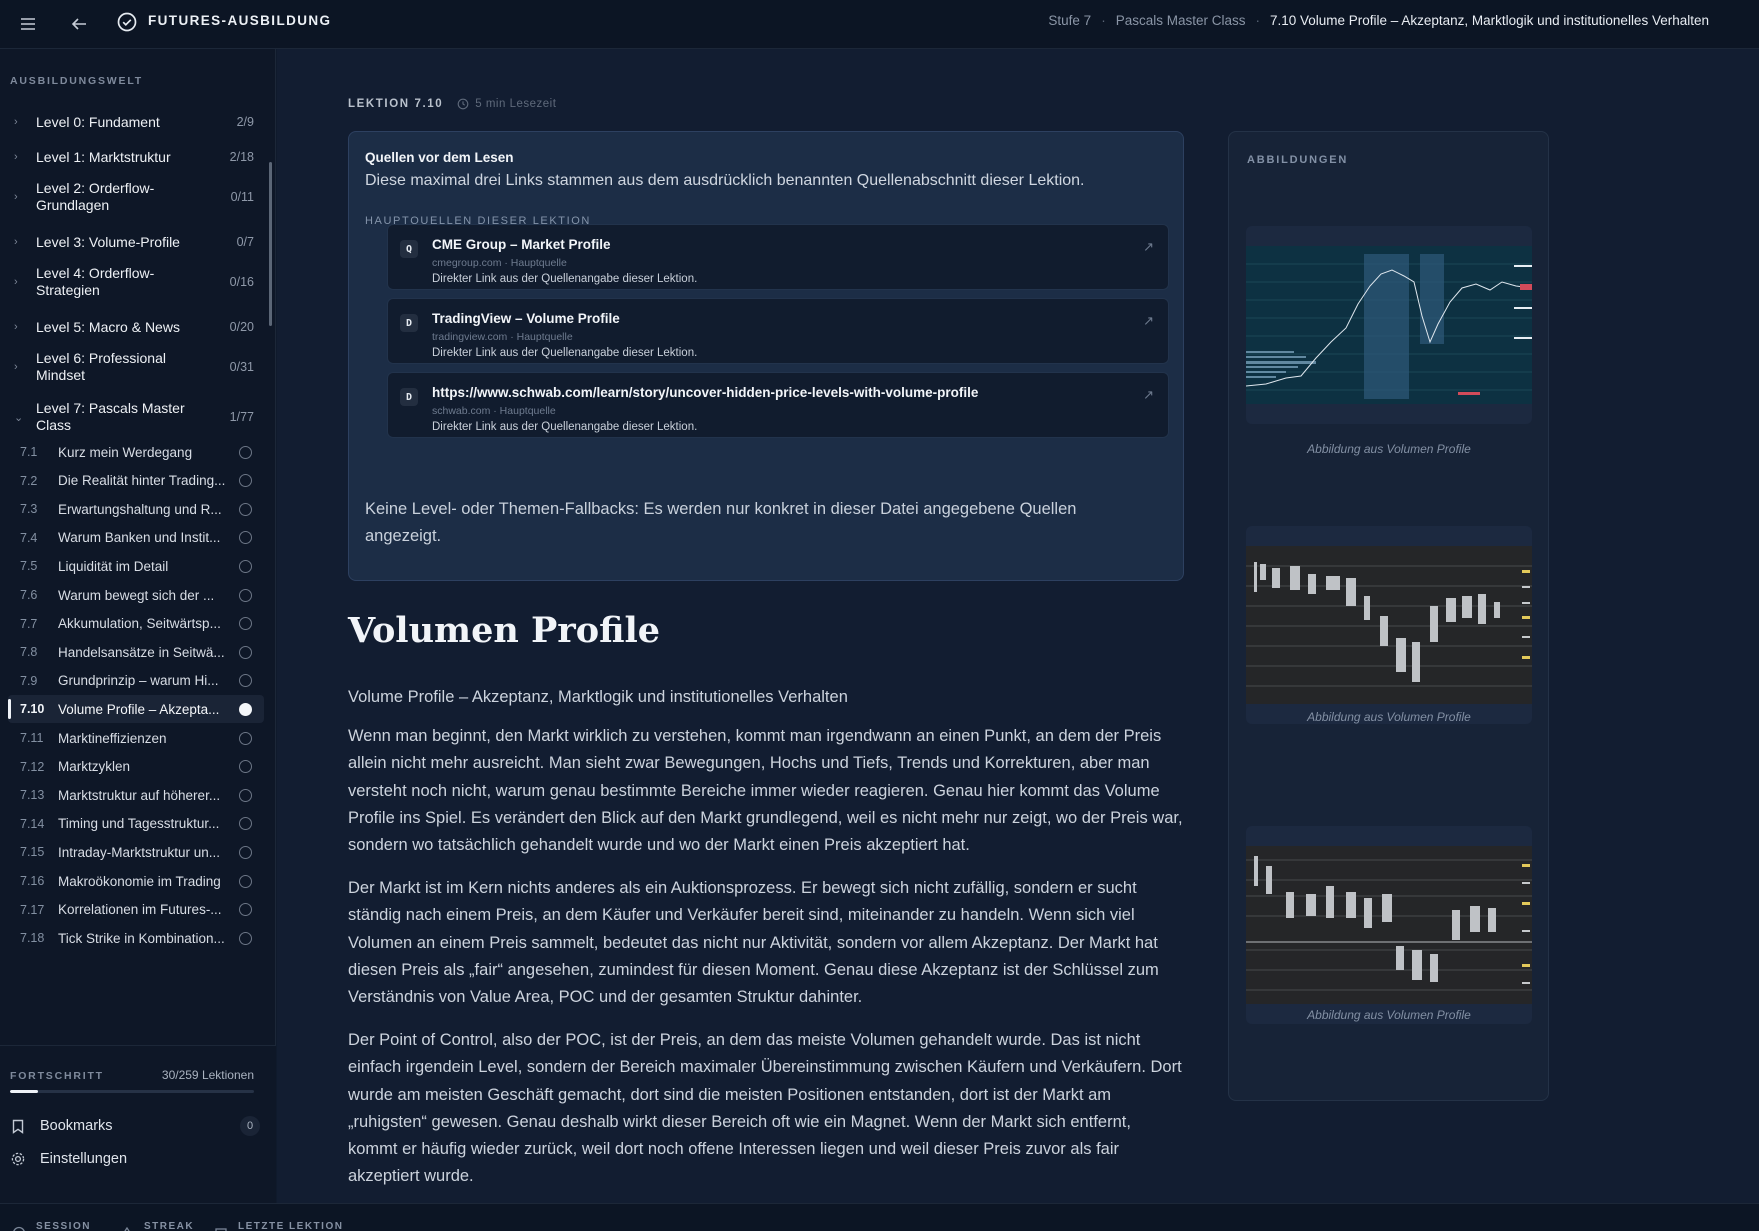  What do you see at coordinates (101, 366) in the screenshot?
I see `sidebar-level-label: Level 6: Professional Mindset` at bounding box center [101, 366].